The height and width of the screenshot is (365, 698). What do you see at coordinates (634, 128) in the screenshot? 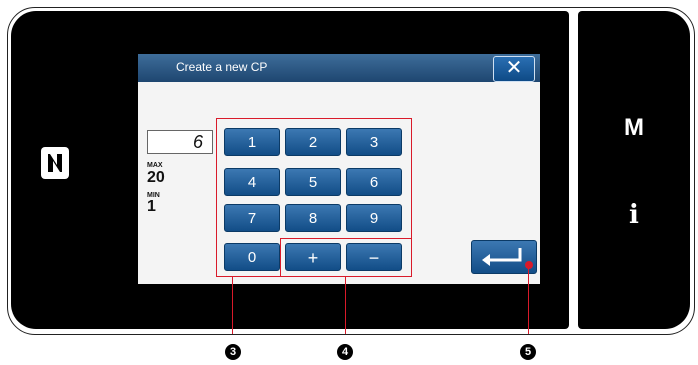
I see `m-button: M` at bounding box center [634, 128].